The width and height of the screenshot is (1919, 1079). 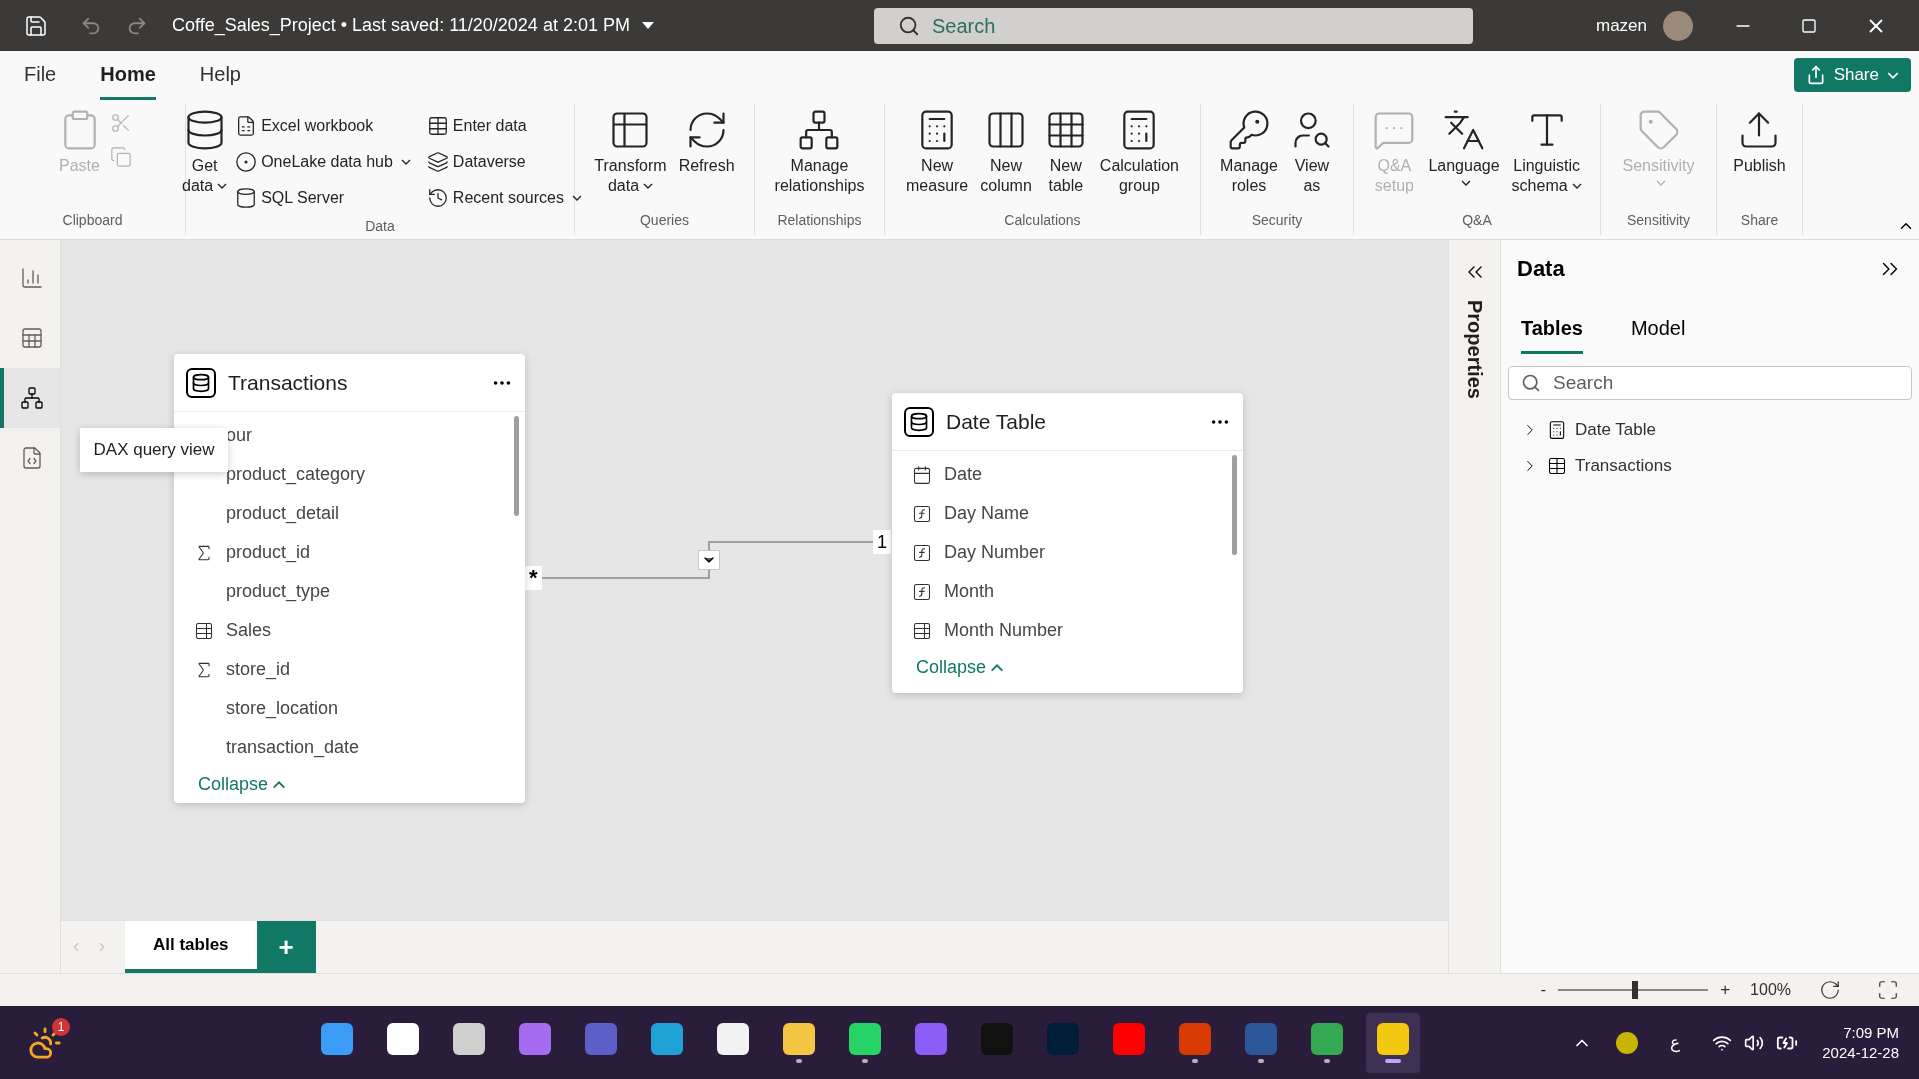 I want to click on ribbon-button: Calculation group, so click(x=1139, y=150).